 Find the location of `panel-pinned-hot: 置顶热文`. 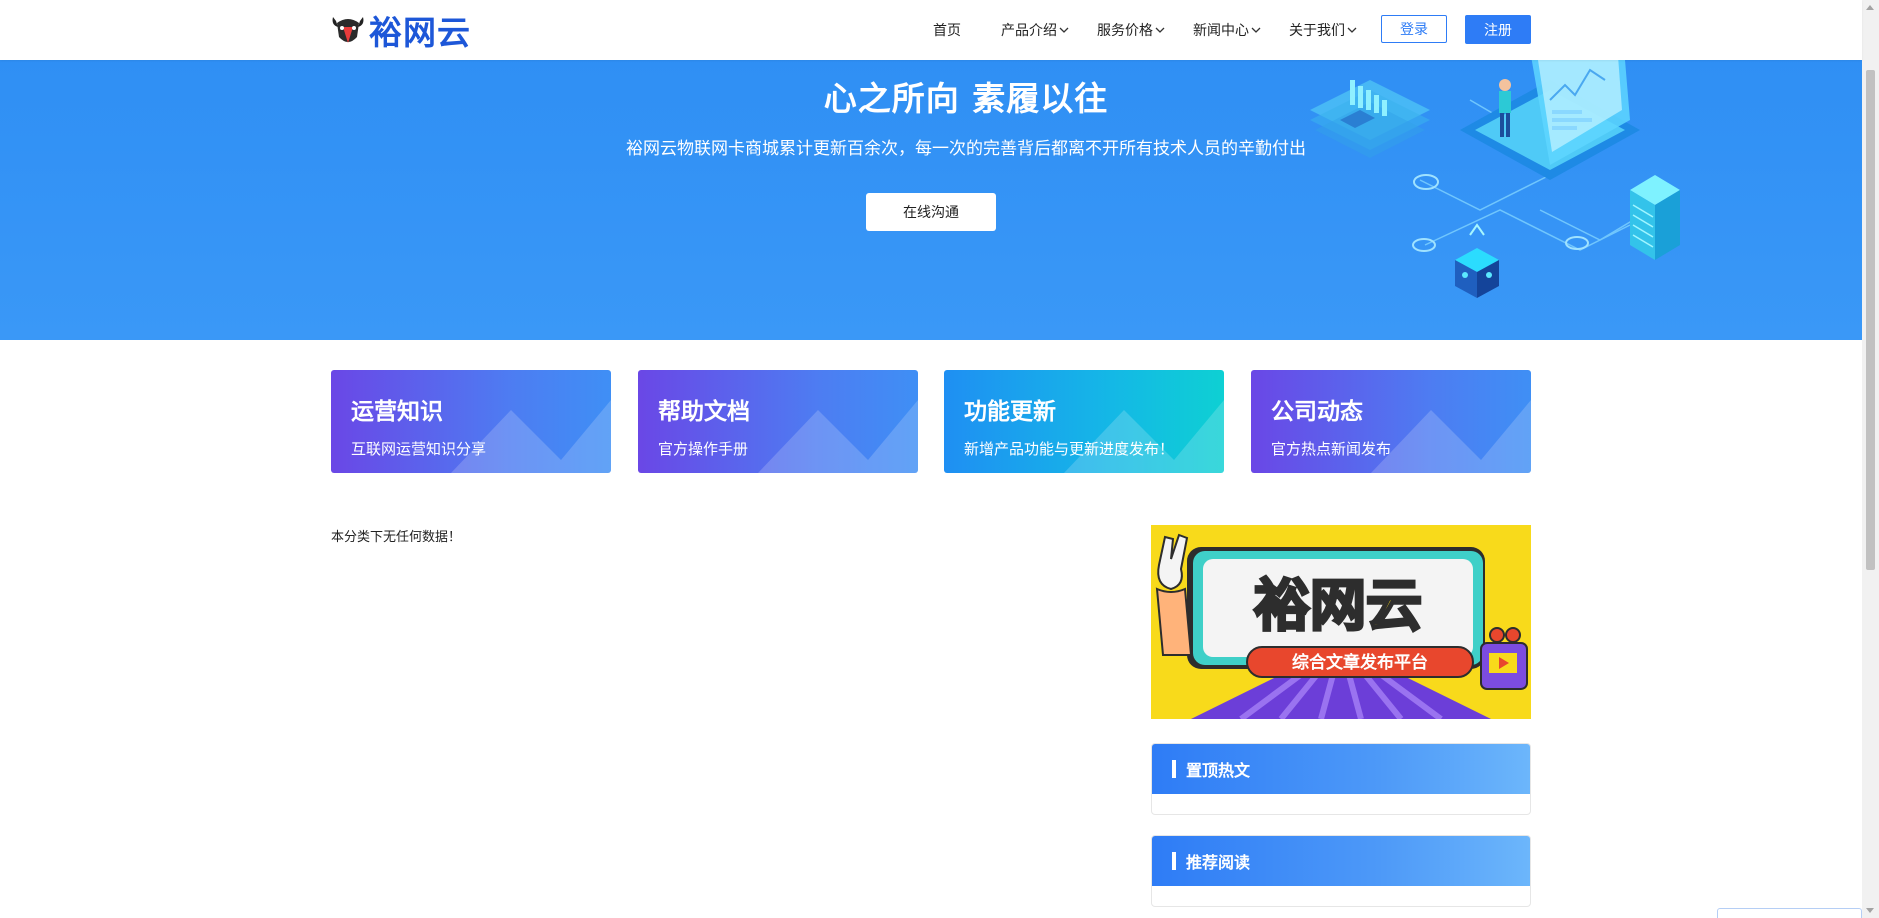

panel-pinned-hot: 置顶热文 is located at coordinates (1341, 779).